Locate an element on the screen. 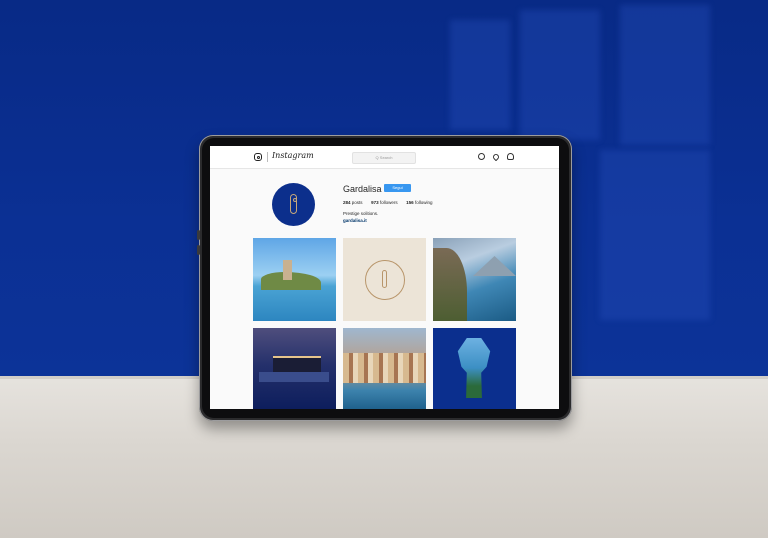 The image size is (768, 538). top-nav-bar: Instagram Q Search is located at coordinates (384, 157).